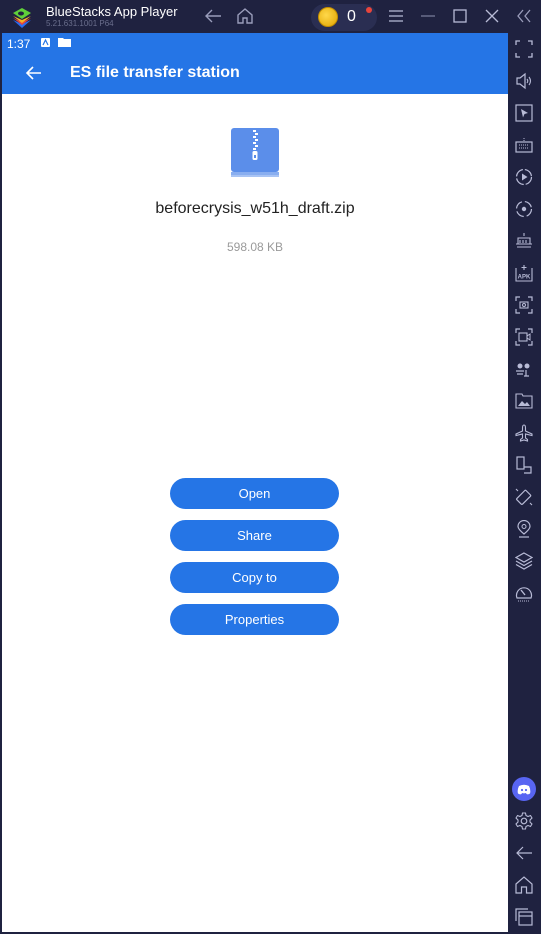  What do you see at coordinates (524, 821) in the screenshot?
I see `settings-icon` at bounding box center [524, 821].